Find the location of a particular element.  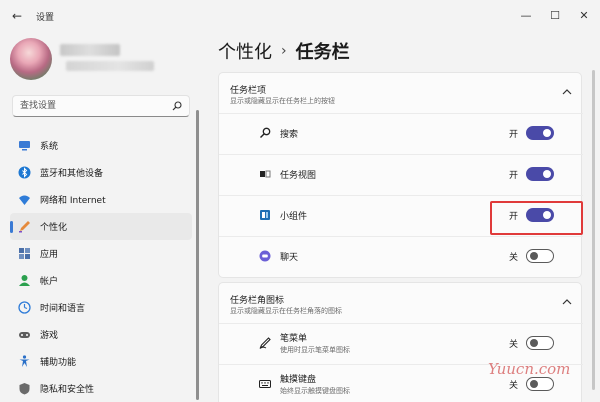

network-icon is located at coordinates (24, 200).